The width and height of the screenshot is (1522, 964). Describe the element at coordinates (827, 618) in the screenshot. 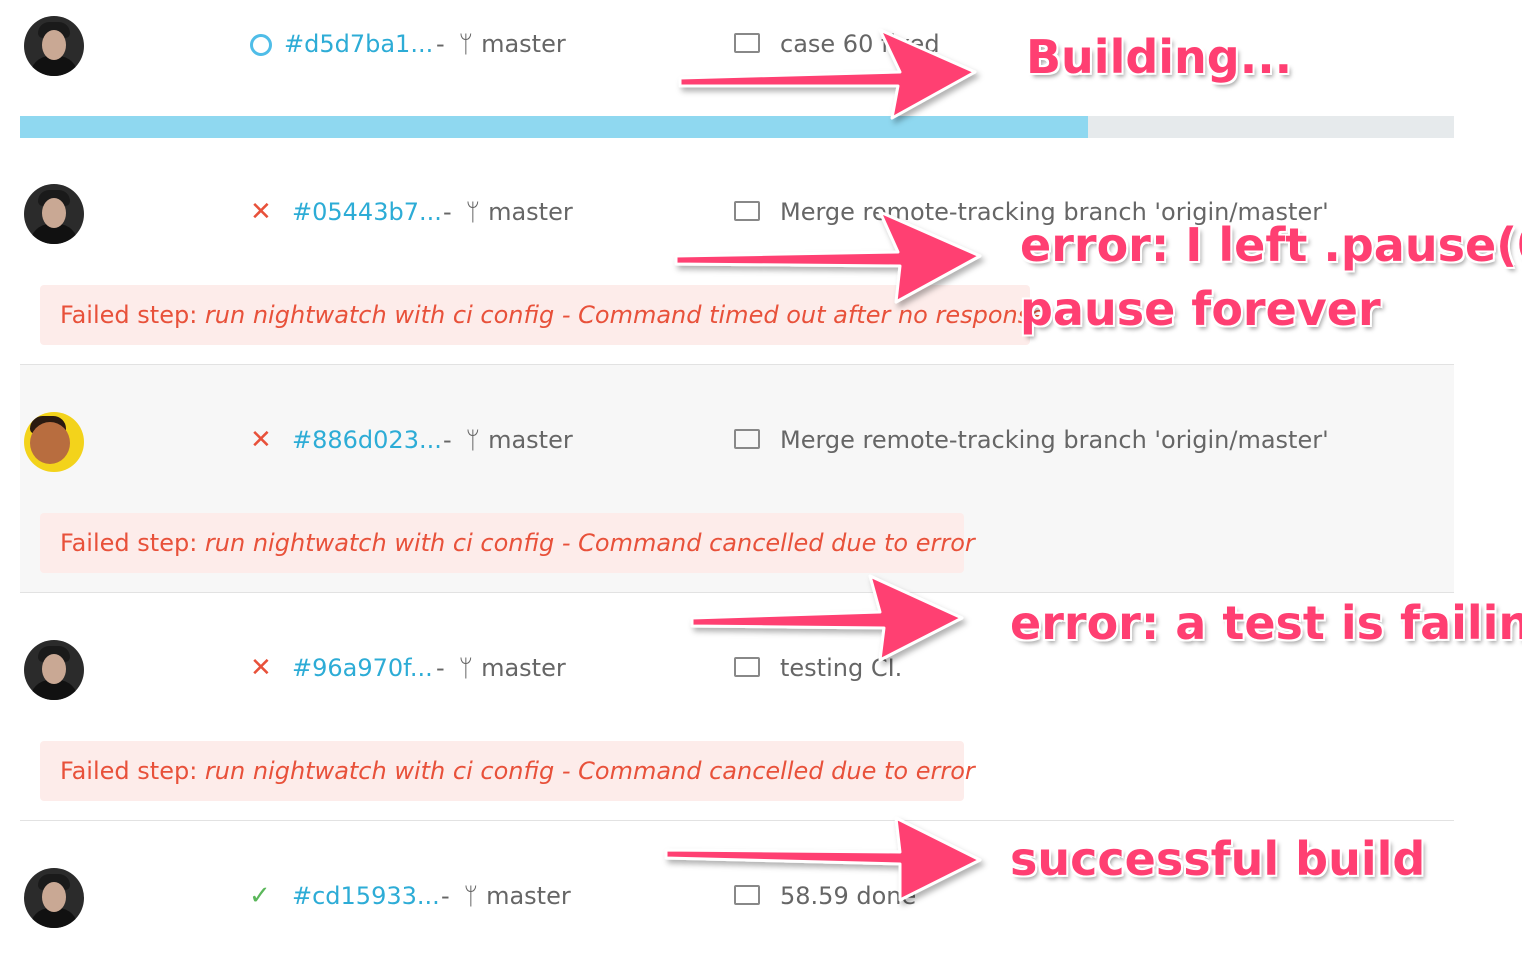

I see `arrow-test` at that location.